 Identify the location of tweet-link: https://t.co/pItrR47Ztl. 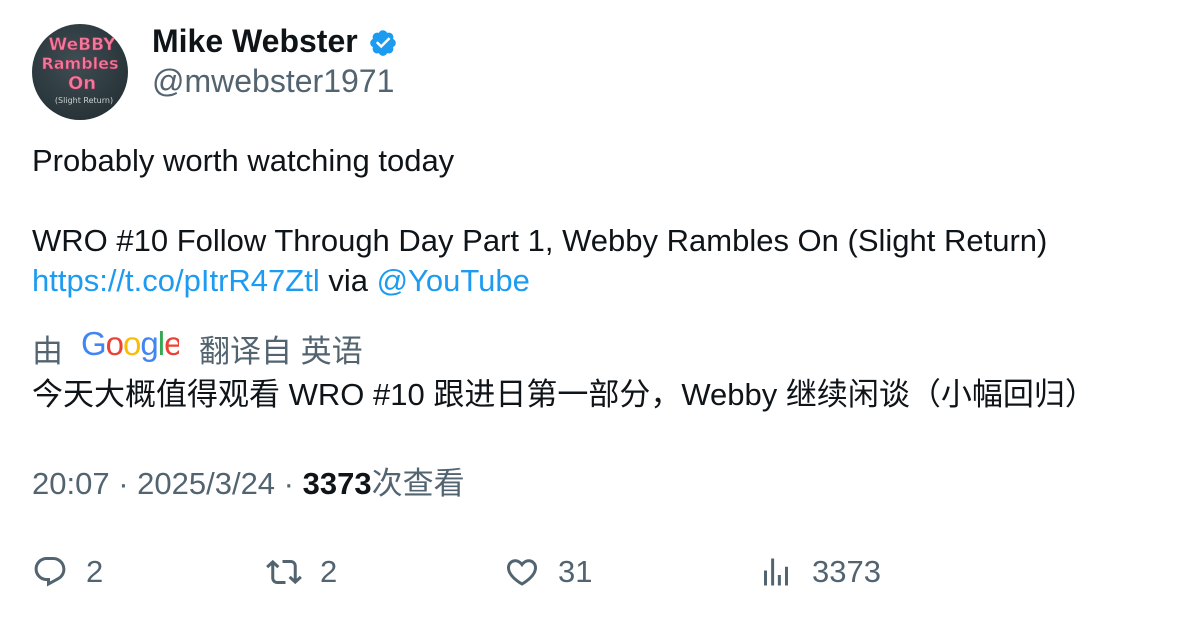
(176, 280).